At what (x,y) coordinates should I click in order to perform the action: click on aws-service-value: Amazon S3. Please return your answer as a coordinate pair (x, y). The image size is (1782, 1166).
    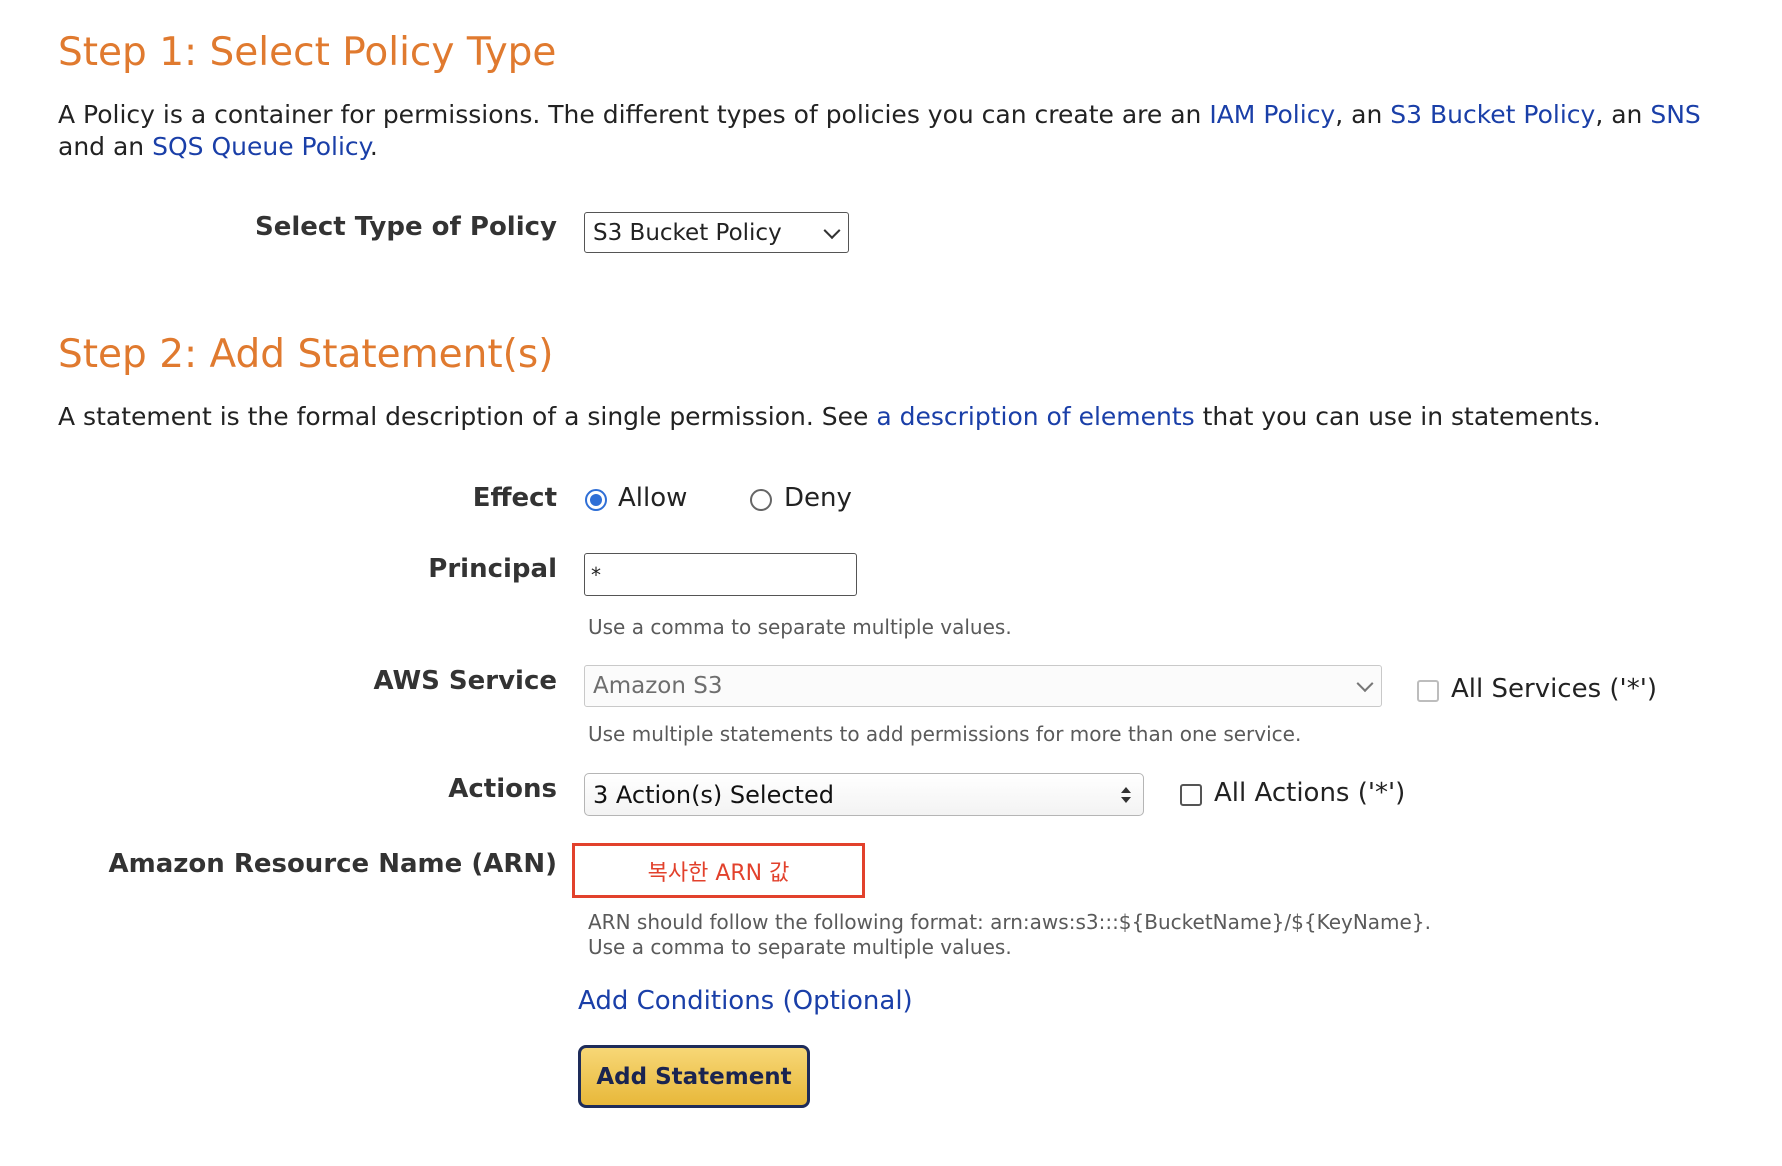
    Looking at the image, I should click on (658, 686).